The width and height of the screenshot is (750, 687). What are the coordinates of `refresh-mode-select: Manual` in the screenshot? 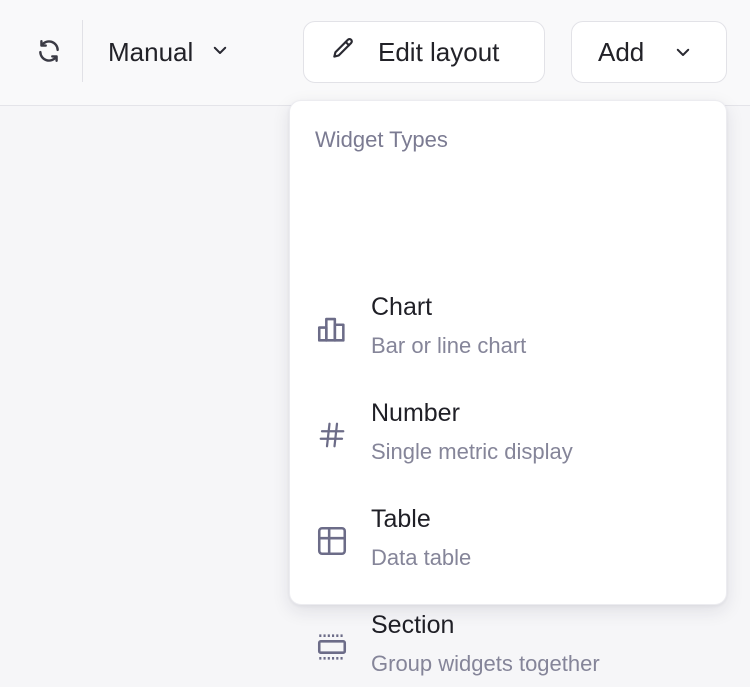 It's located at (184, 52).